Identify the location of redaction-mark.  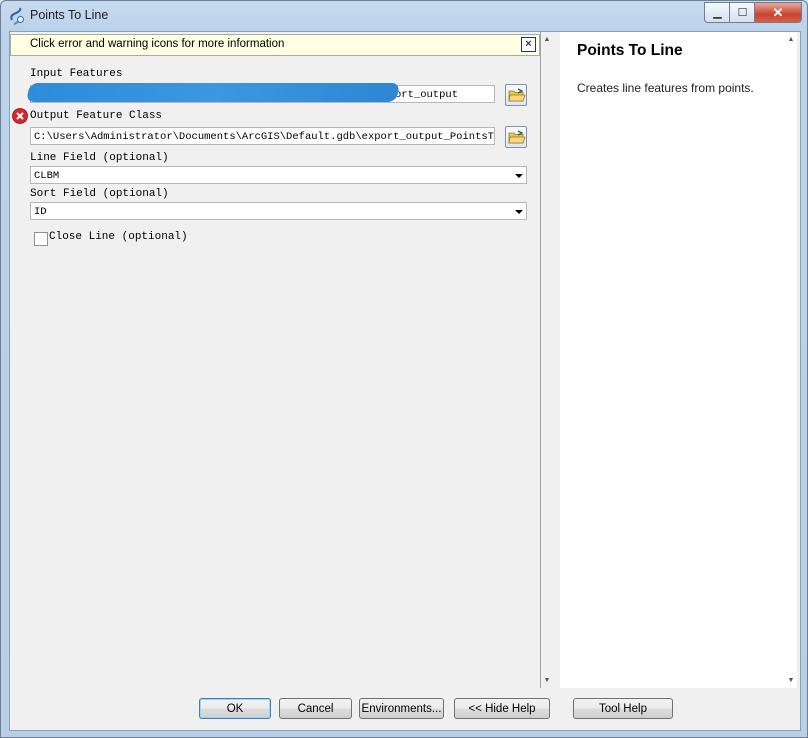
(213, 92).